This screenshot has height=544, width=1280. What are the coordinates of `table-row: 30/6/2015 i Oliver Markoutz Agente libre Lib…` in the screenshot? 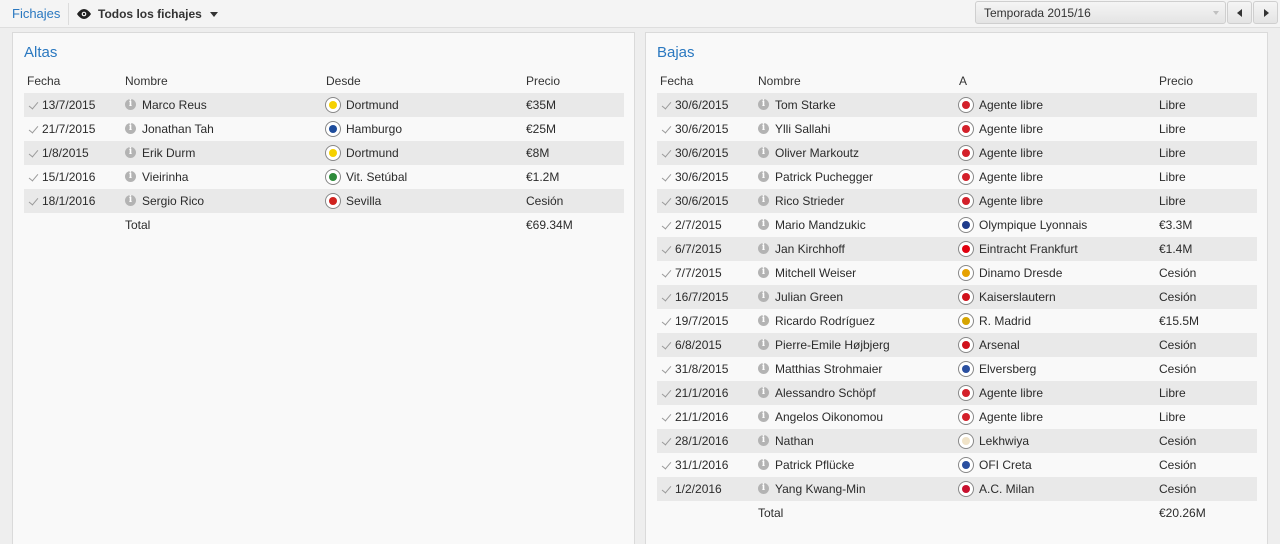 It's located at (957, 153).